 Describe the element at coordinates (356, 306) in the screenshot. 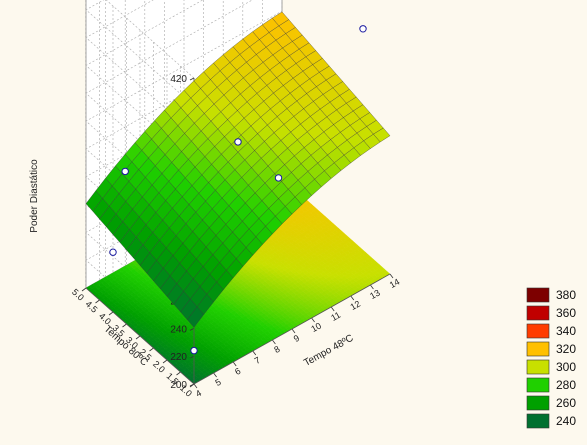

I see `x-tick-label: 12` at that location.